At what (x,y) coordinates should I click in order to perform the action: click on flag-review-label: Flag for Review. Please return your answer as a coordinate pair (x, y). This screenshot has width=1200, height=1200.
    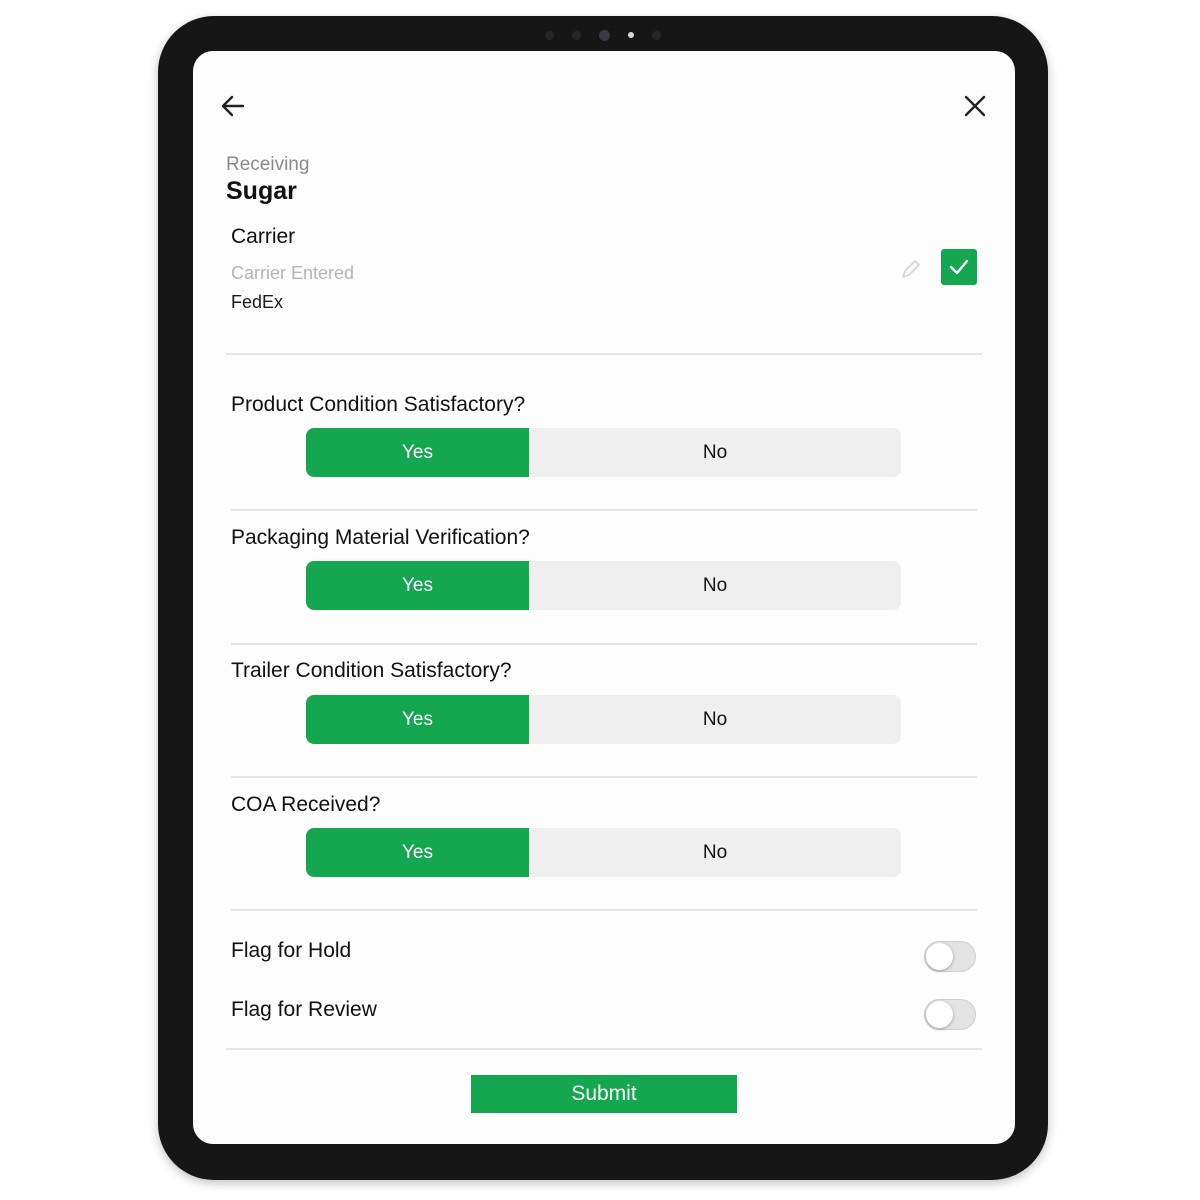
    Looking at the image, I should click on (304, 1009).